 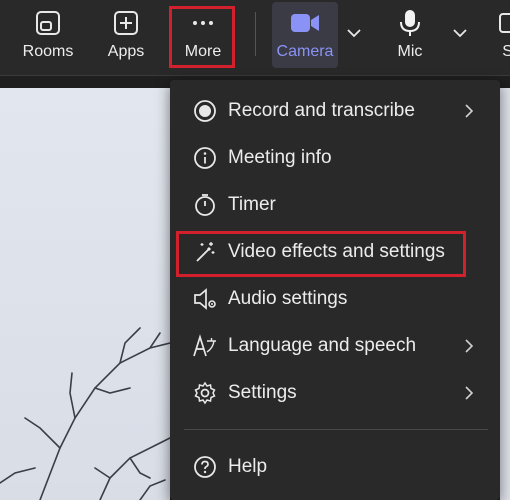 What do you see at coordinates (262, 392) in the screenshot?
I see `menu-item-label: Settings` at bounding box center [262, 392].